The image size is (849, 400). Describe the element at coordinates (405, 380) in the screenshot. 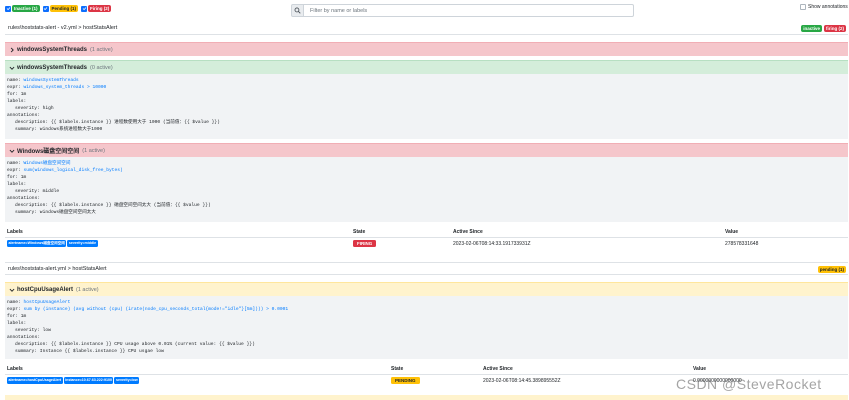

I see `state-badge: PENDING` at that location.